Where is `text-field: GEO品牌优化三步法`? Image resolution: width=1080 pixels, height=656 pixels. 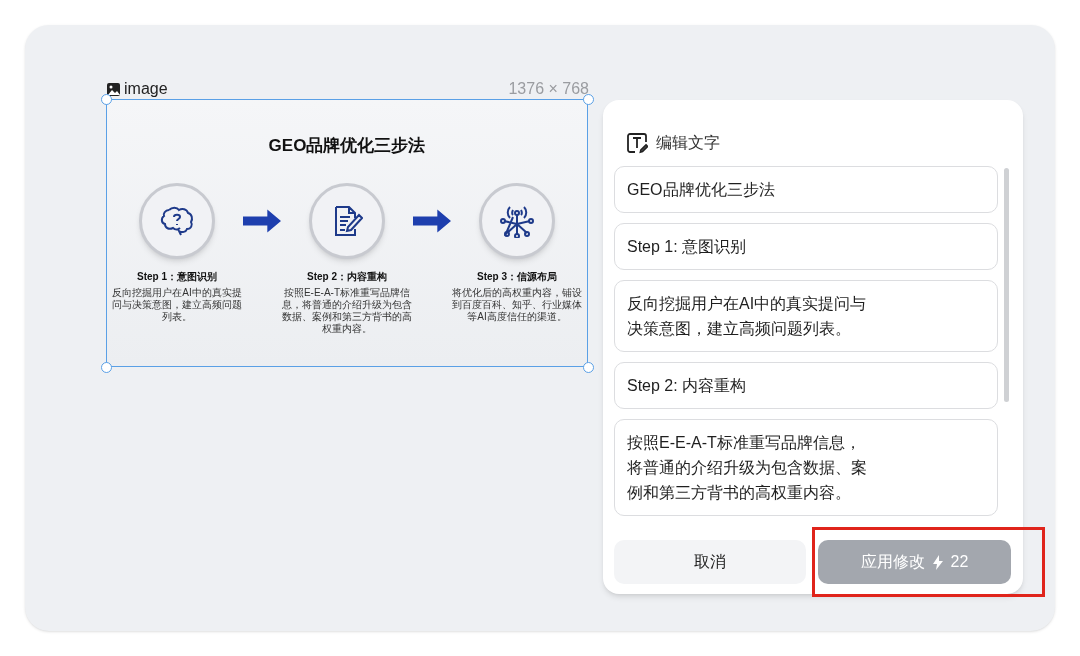
text-field: GEO品牌优化三步法 is located at coordinates (806, 189).